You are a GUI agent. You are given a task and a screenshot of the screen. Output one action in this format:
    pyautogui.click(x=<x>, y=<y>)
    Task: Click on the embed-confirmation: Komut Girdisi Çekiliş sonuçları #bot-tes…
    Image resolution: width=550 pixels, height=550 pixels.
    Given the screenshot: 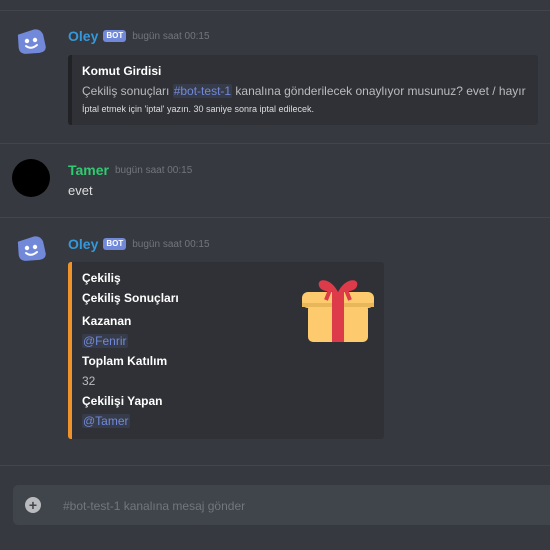 What is the action you would take?
    pyautogui.click(x=303, y=90)
    